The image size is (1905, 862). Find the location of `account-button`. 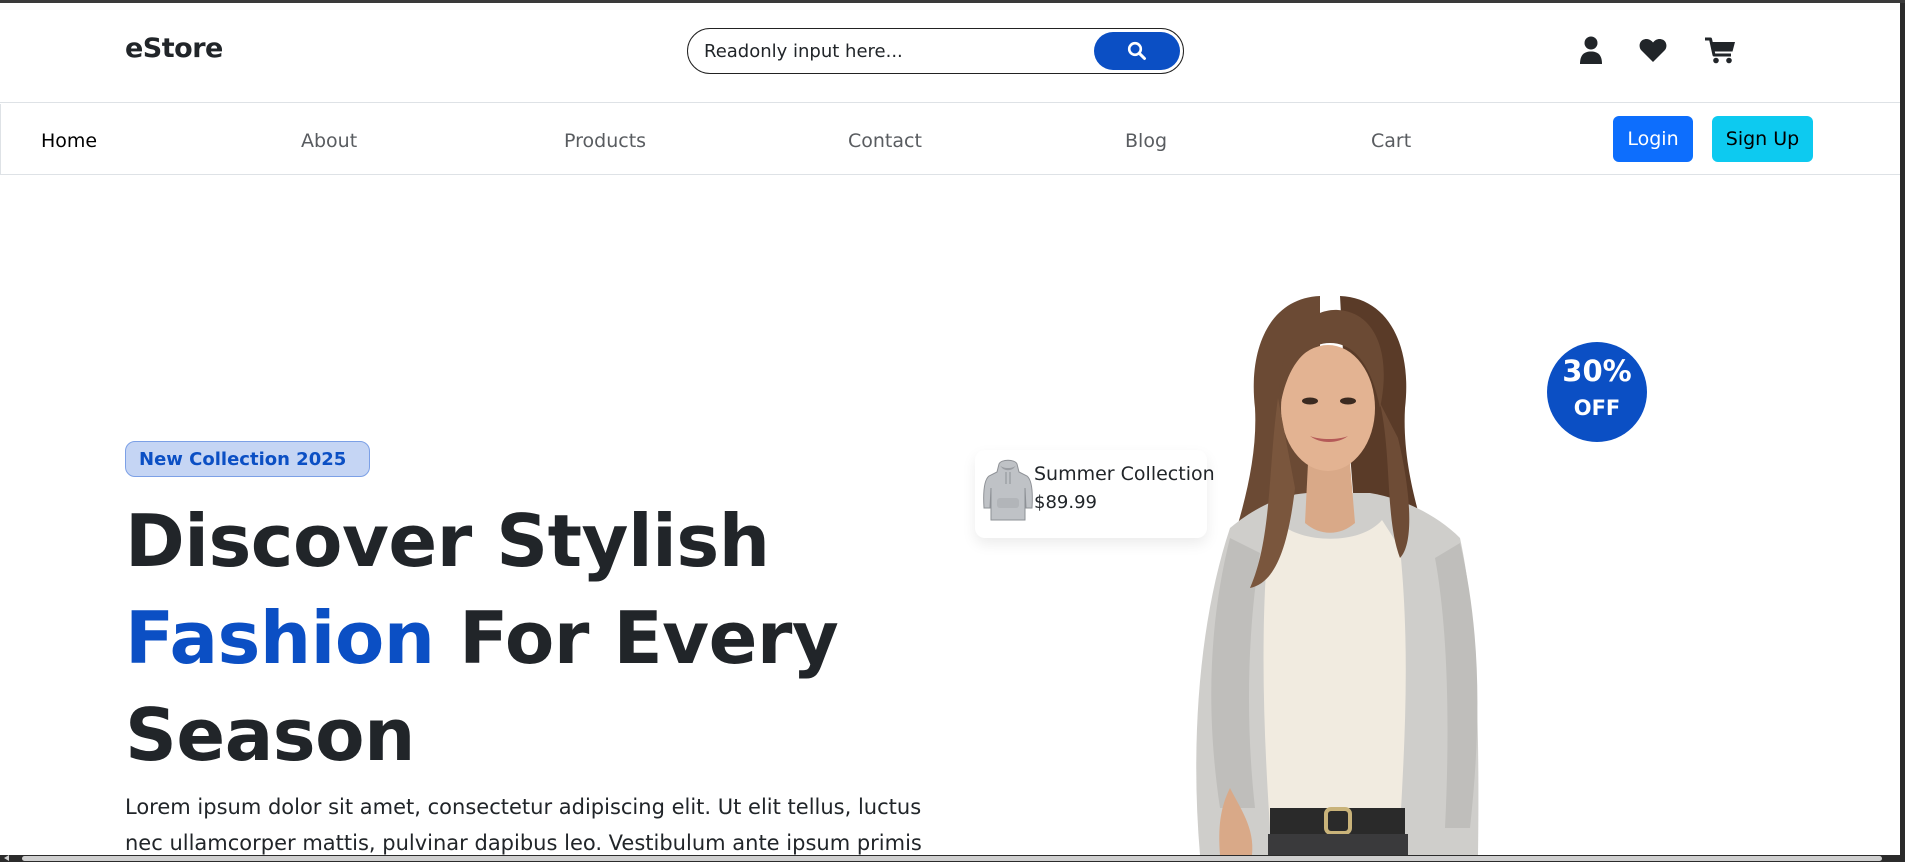

account-button is located at coordinates (1591, 50).